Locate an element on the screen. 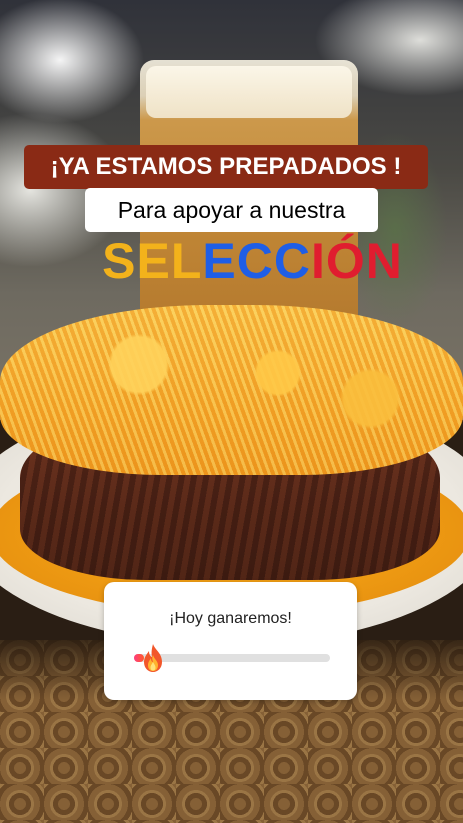  headline-text: ¡YA ESTAMOS PREPADADOS ! is located at coordinates (226, 166).